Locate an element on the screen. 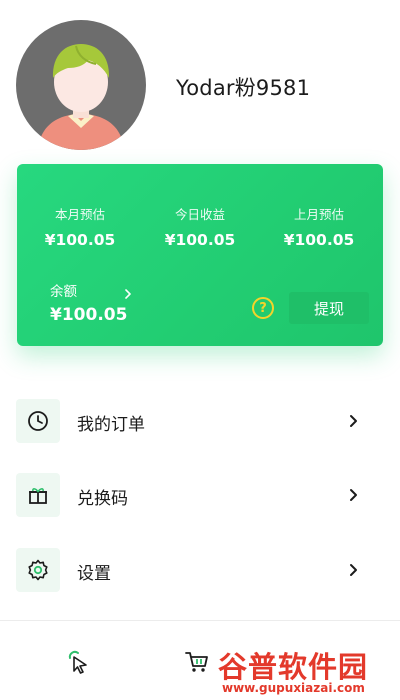 The height and width of the screenshot is (700, 400). avatar-illustration is located at coordinates (81, 97).